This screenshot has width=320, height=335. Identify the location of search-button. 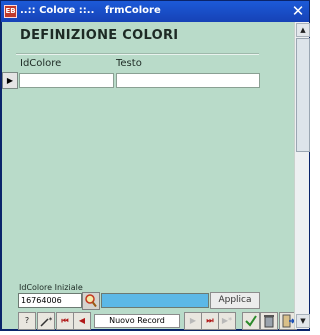
(91, 301).